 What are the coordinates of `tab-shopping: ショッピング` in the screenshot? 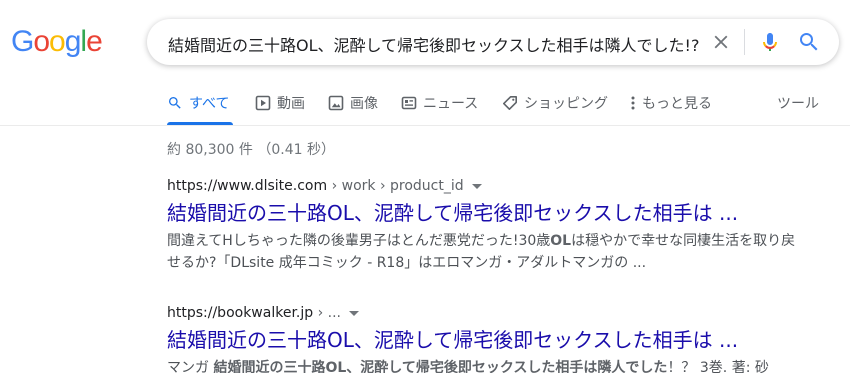 It's located at (555, 103).